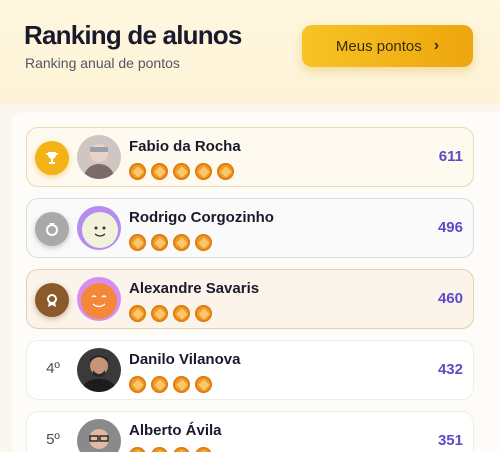 Image resolution: width=500 pixels, height=452 pixels. I want to click on student-points: 496, so click(450, 227).